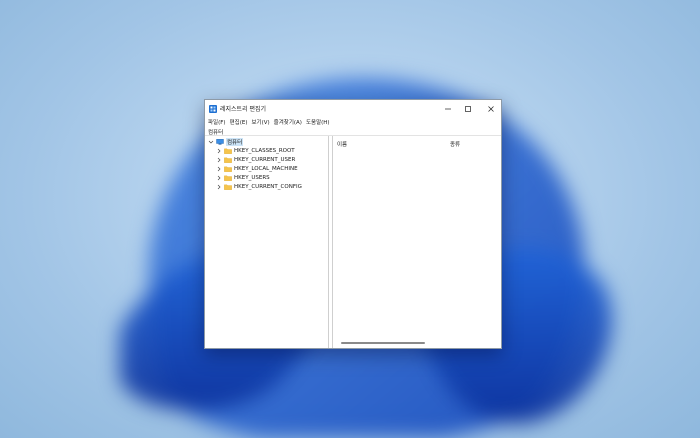 Image resolution: width=700 pixels, height=438 pixels. Describe the element at coordinates (211, 142) in the screenshot. I see `chevron-down-icon` at that location.